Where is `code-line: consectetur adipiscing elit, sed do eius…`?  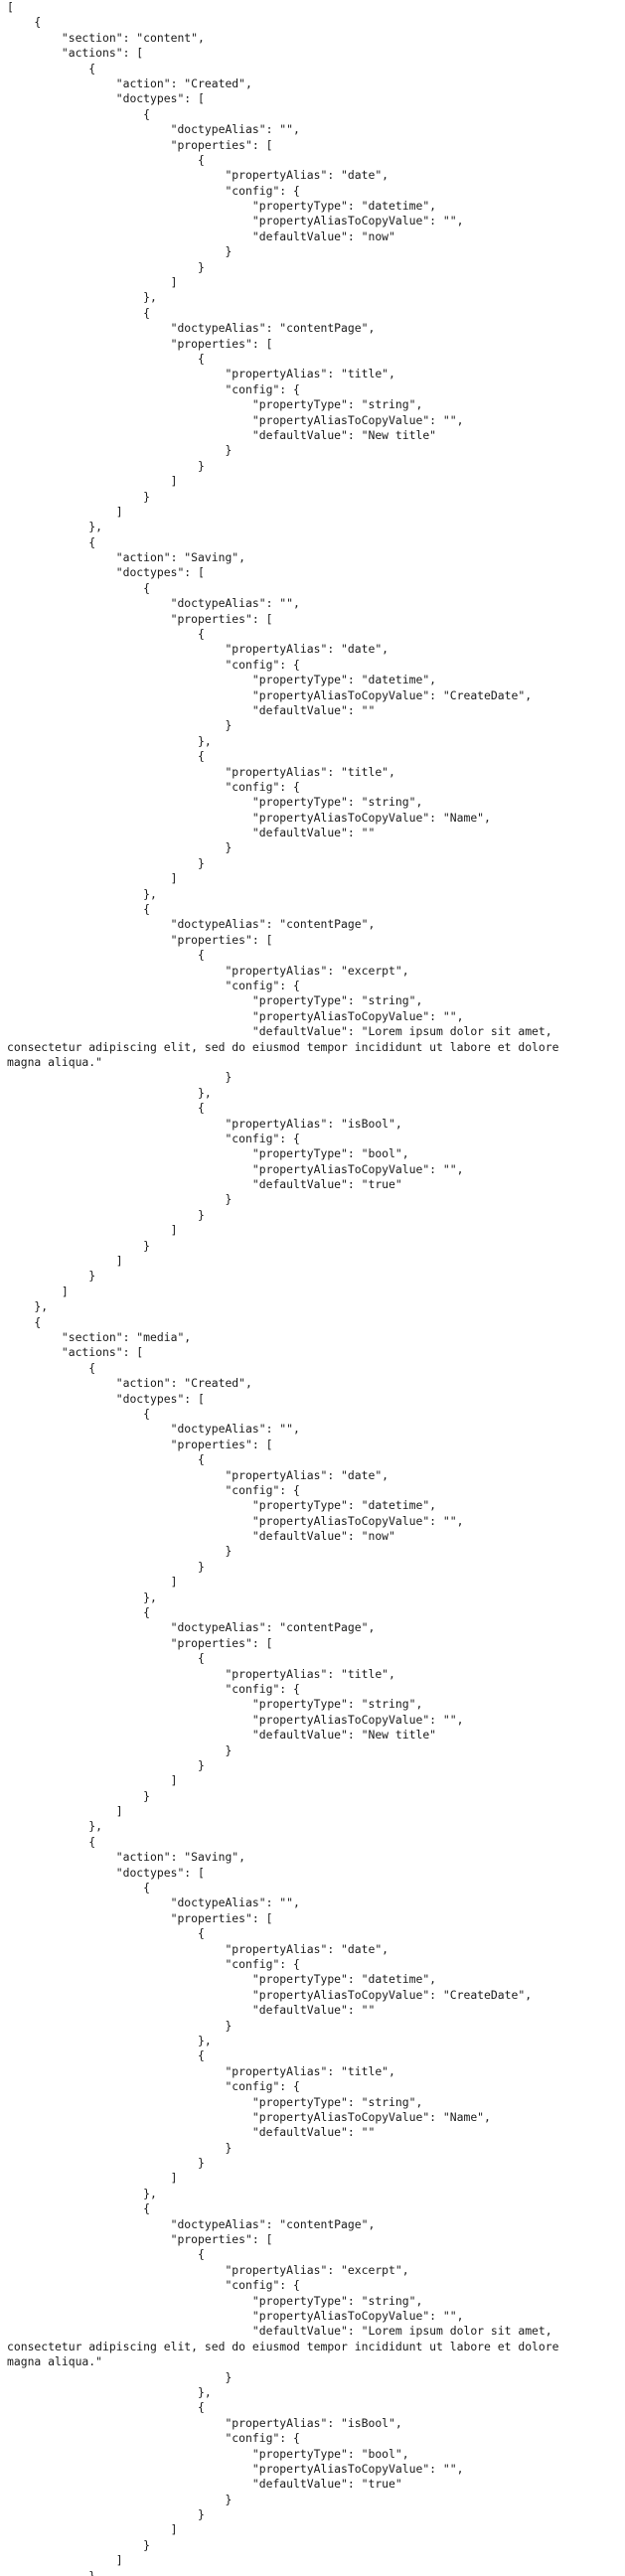 code-line: consectetur adipiscing elit, sed do eius… is located at coordinates (283, 1046).